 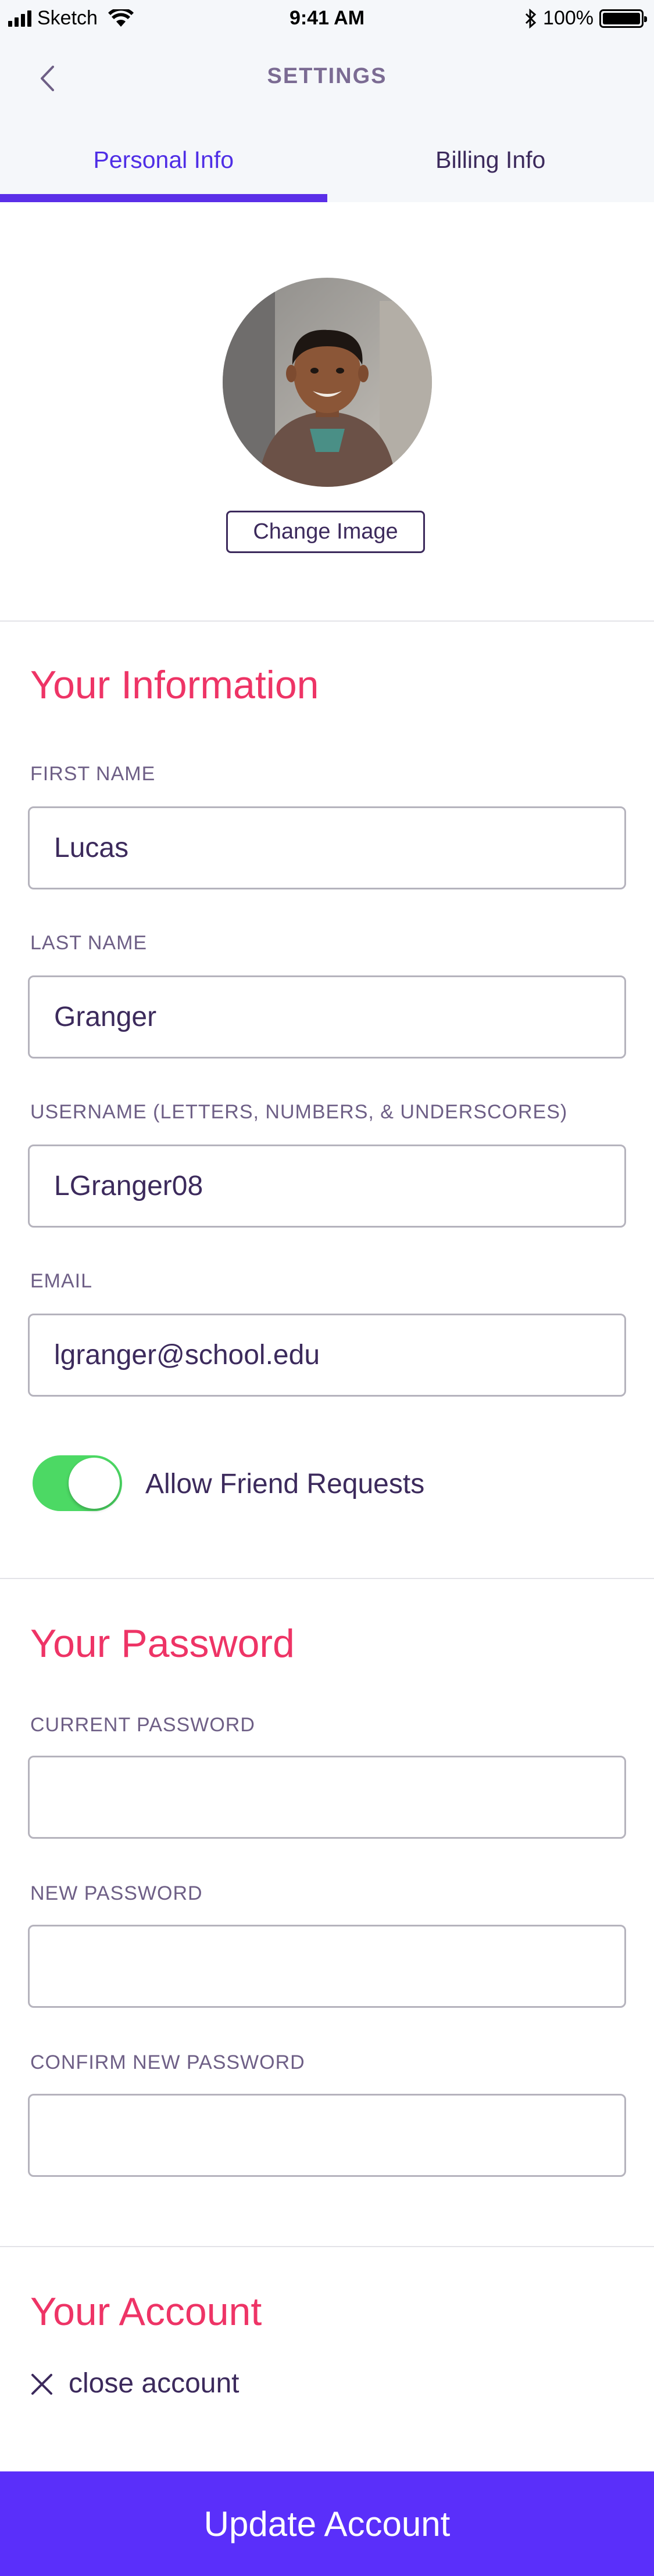 I want to click on tab-bar: Personal Info Billing Info, so click(x=327, y=162).